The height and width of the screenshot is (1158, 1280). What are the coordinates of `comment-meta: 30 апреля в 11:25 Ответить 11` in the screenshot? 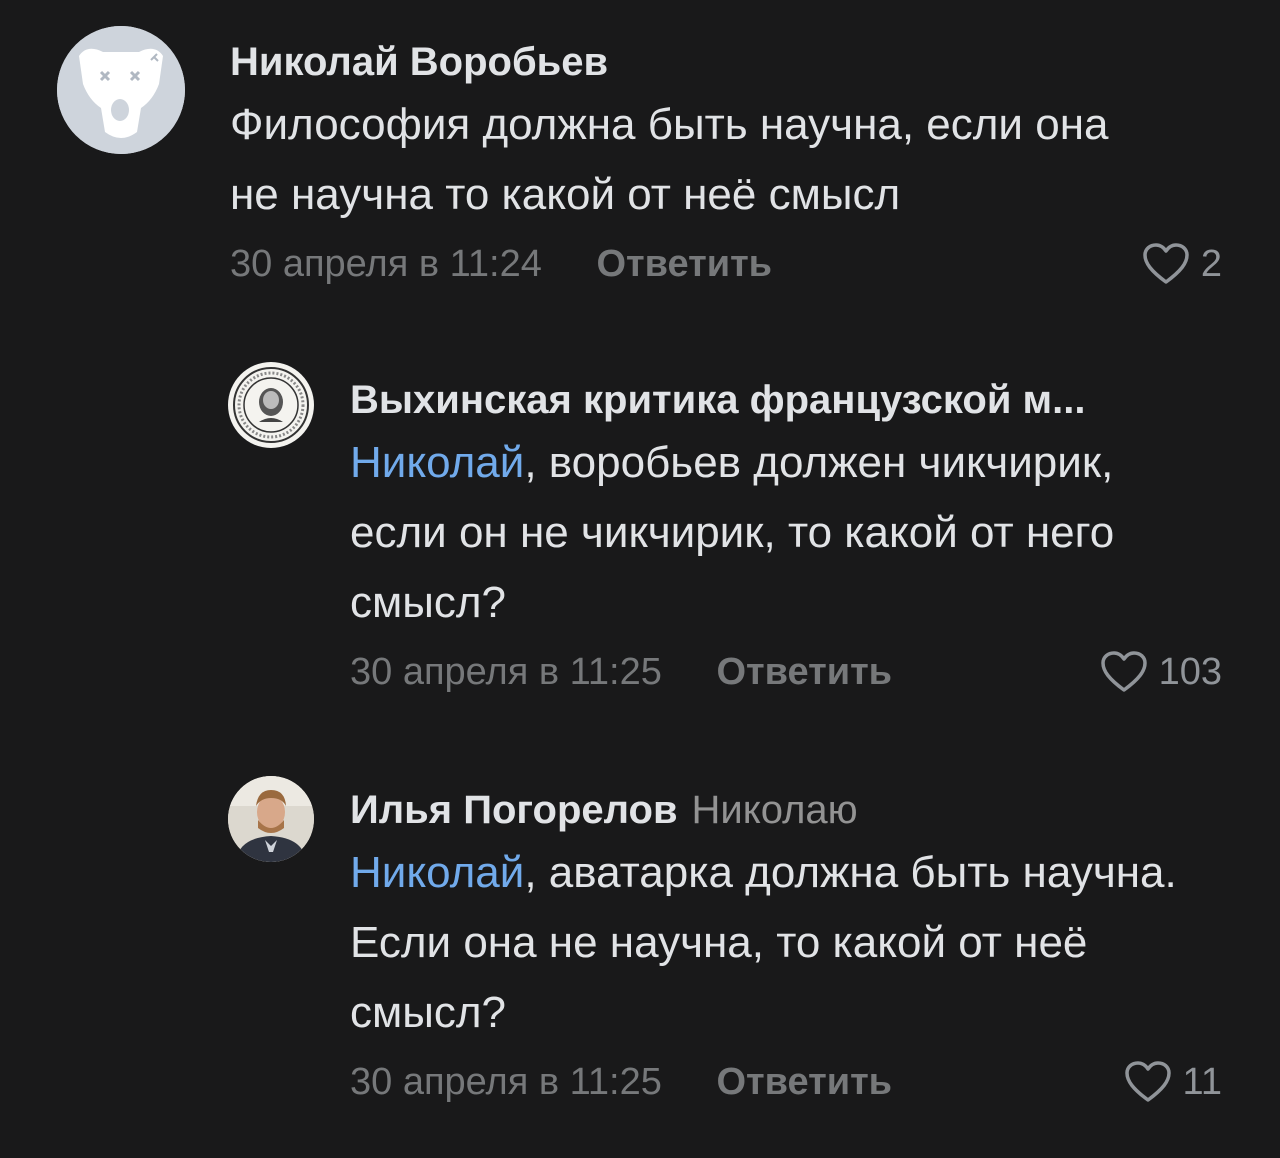 It's located at (786, 1082).